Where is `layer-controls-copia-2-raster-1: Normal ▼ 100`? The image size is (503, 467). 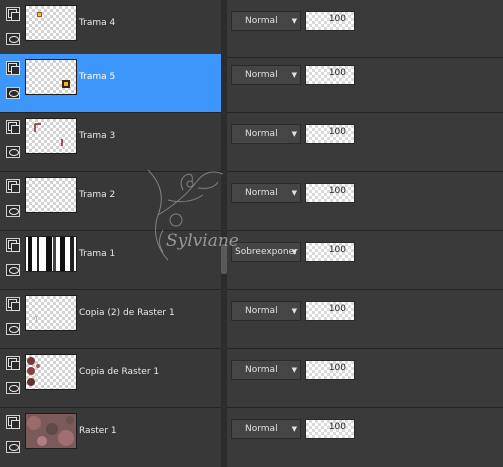 layer-controls-copia-2-raster-1: Normal ▼ 100 is located at coordinates (365, 319).